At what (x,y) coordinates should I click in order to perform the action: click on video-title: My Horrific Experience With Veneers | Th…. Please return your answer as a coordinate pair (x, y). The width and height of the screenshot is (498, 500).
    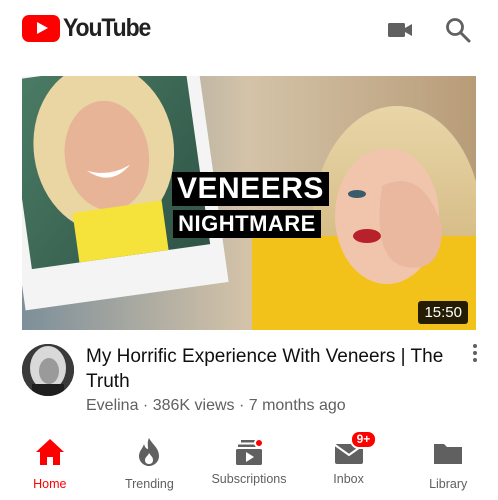
    Looking at the image, I should click on (271, 369).